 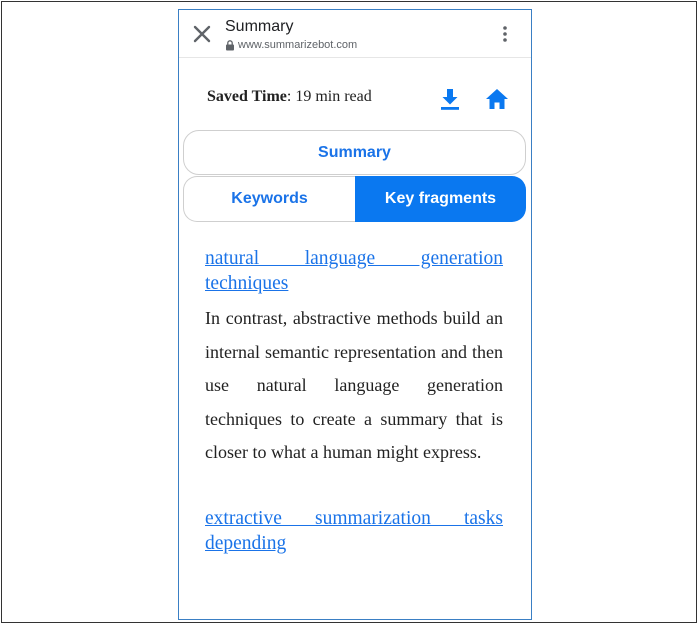 What do you see at coordinates (354, 488) in the screenshot?
I see `fragment-spacer` at bounding box center [354, 488].